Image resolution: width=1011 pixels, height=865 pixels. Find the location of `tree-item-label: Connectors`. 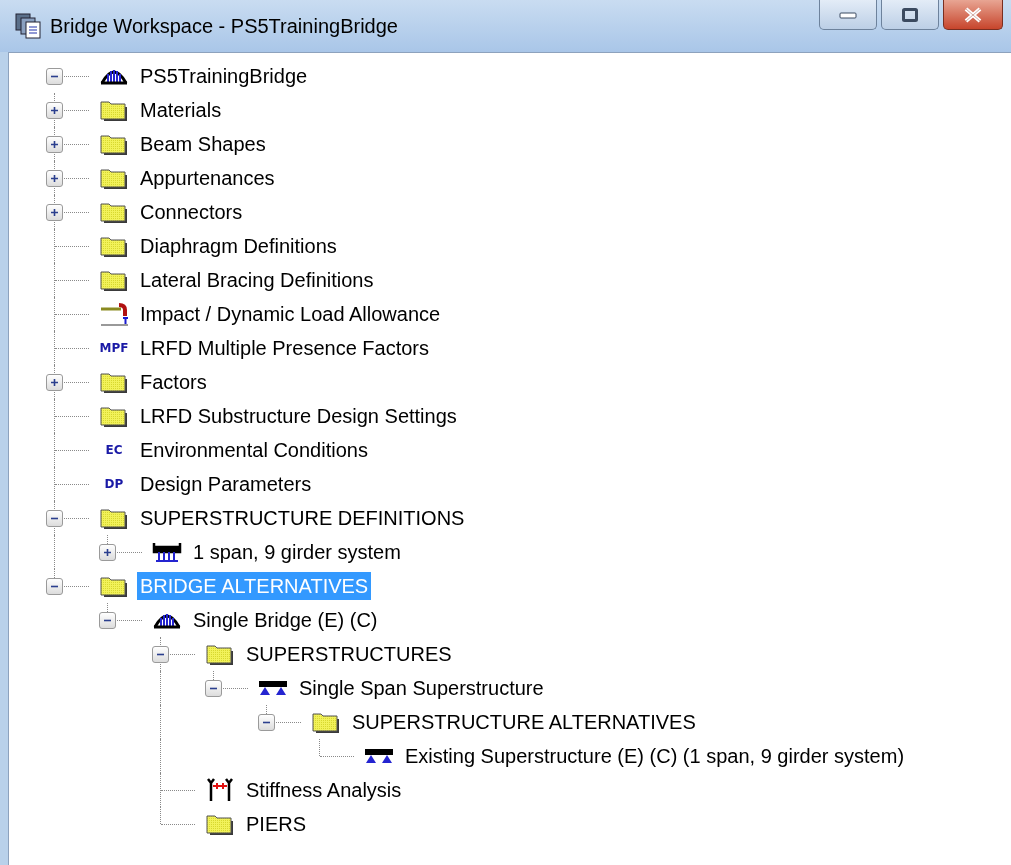

tree-item-label: Connectors is located at coordinates (191, 212).